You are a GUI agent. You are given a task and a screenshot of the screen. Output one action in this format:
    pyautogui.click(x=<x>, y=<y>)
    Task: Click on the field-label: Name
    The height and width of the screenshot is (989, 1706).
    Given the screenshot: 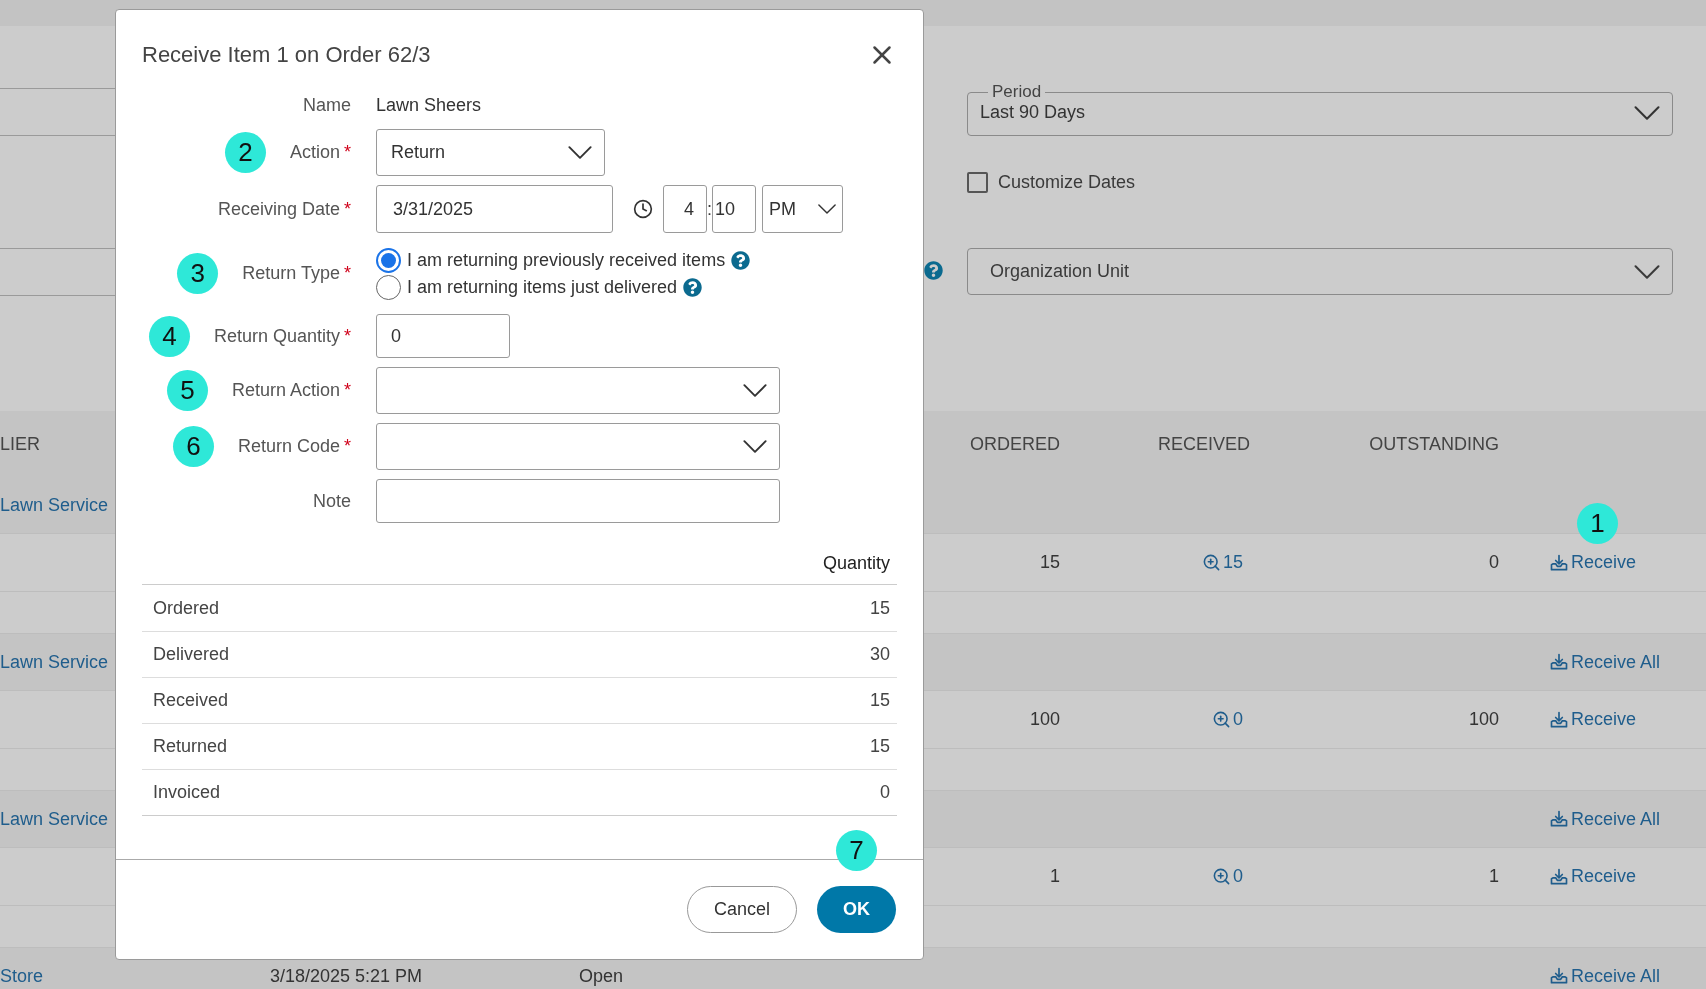 What is the action you would take?
    pyautogui.click(x=327, y=104)
    